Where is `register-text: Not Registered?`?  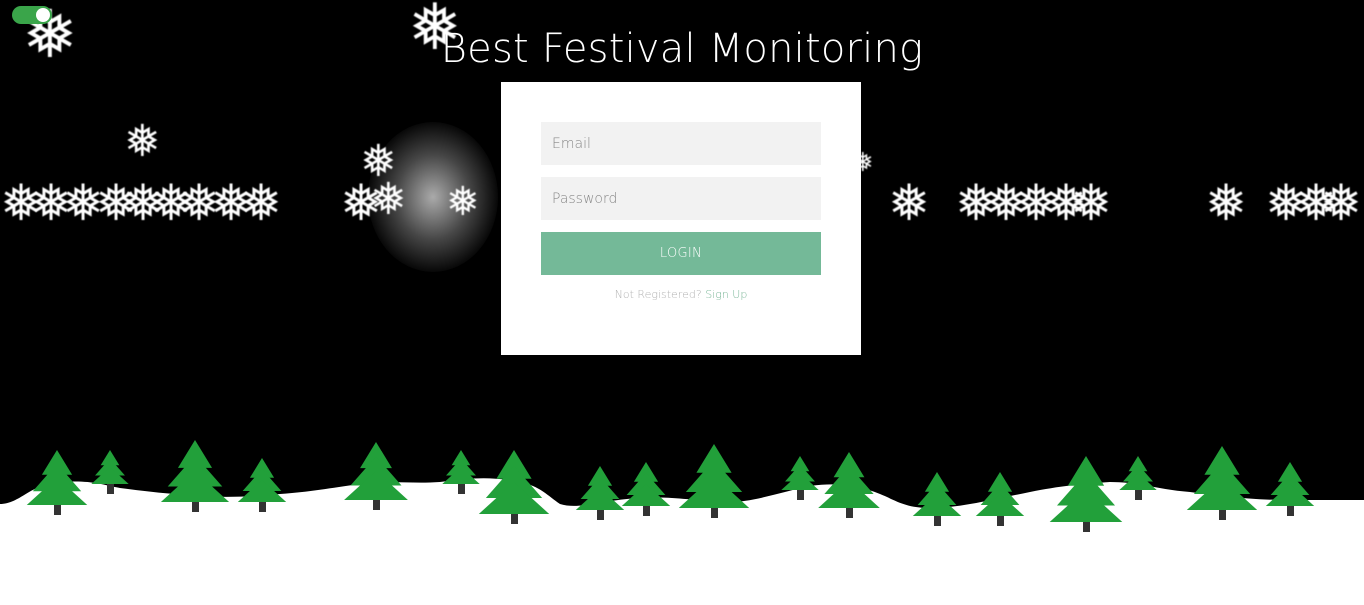
register-text: Not Registered? is located at coordinates (658, 294).